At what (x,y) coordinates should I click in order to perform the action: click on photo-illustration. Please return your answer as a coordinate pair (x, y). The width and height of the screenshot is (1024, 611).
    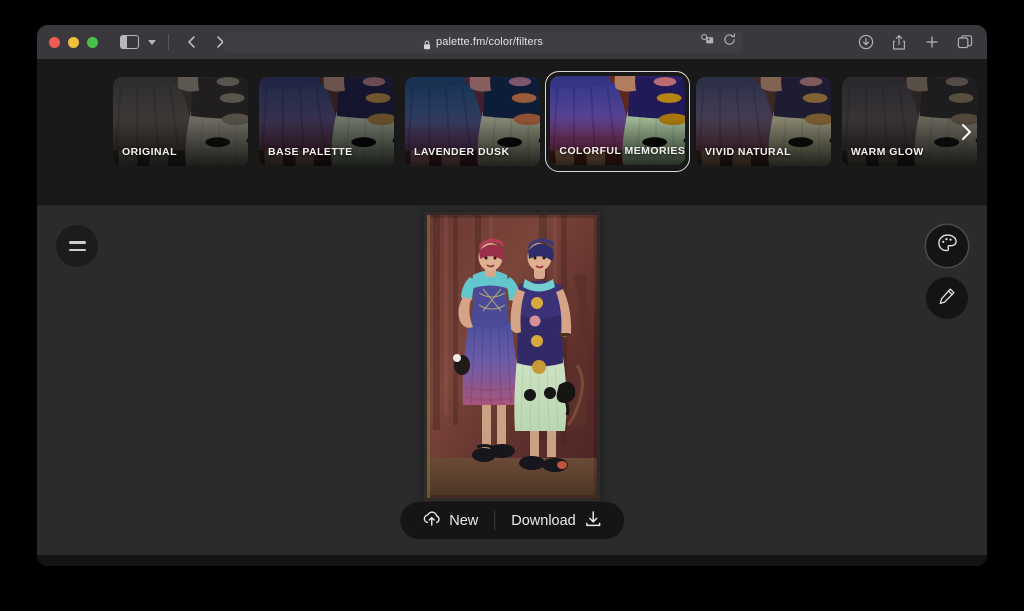
    Looking at the image, I should click on (512, 356).